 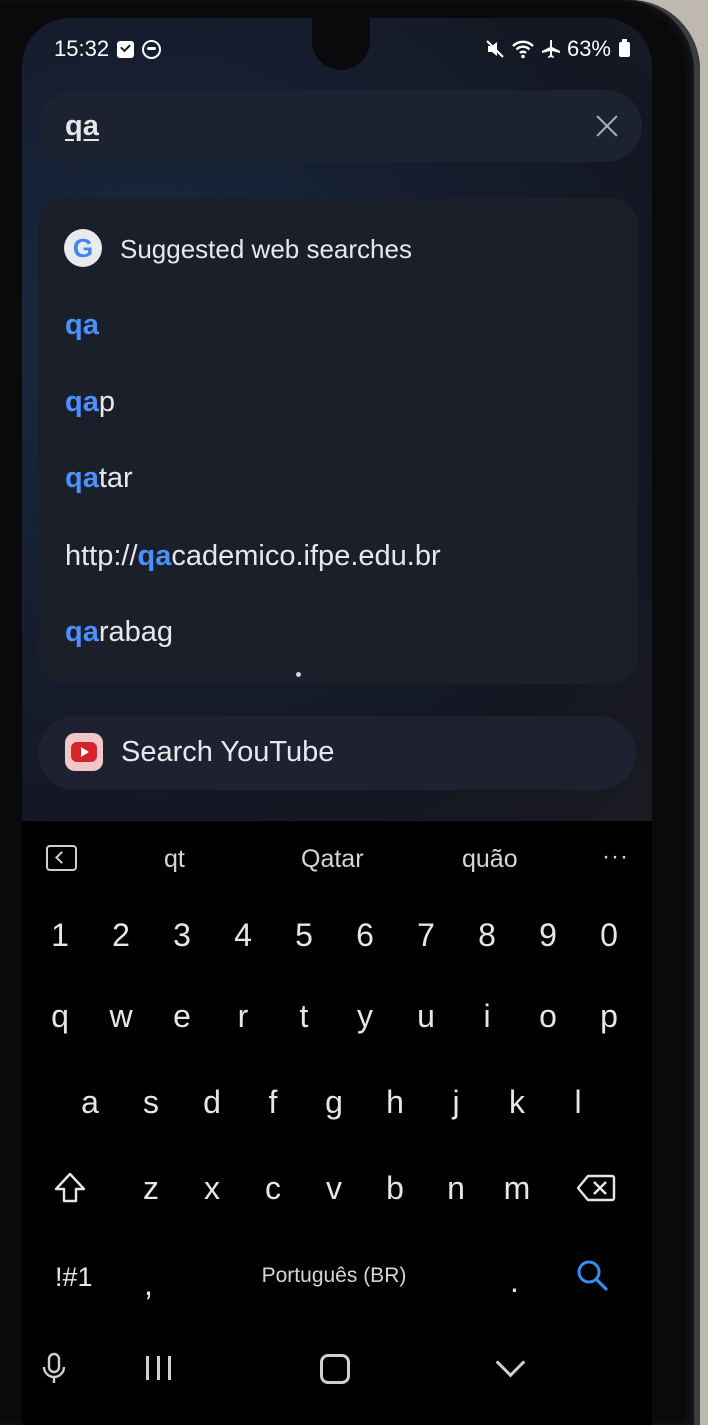 I want to click on suggestions-title: Suggested web searches, so click(x=266, y=249).